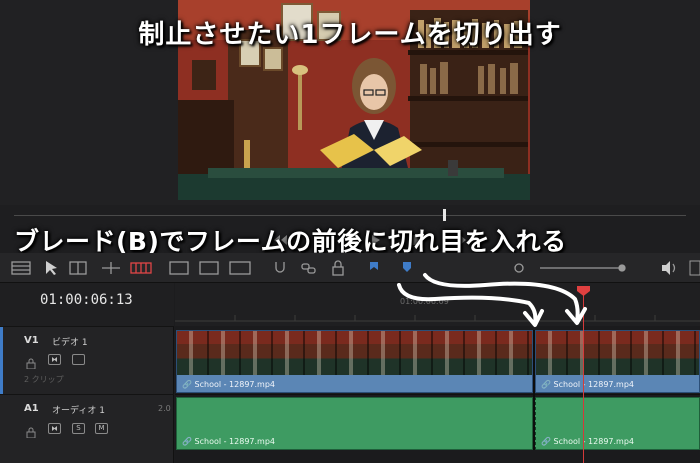 The width and height of the screenshot is (700, 463). Describe the element at coordinates (669, 268) in the screenshot. I see `volume-icon` at that location.